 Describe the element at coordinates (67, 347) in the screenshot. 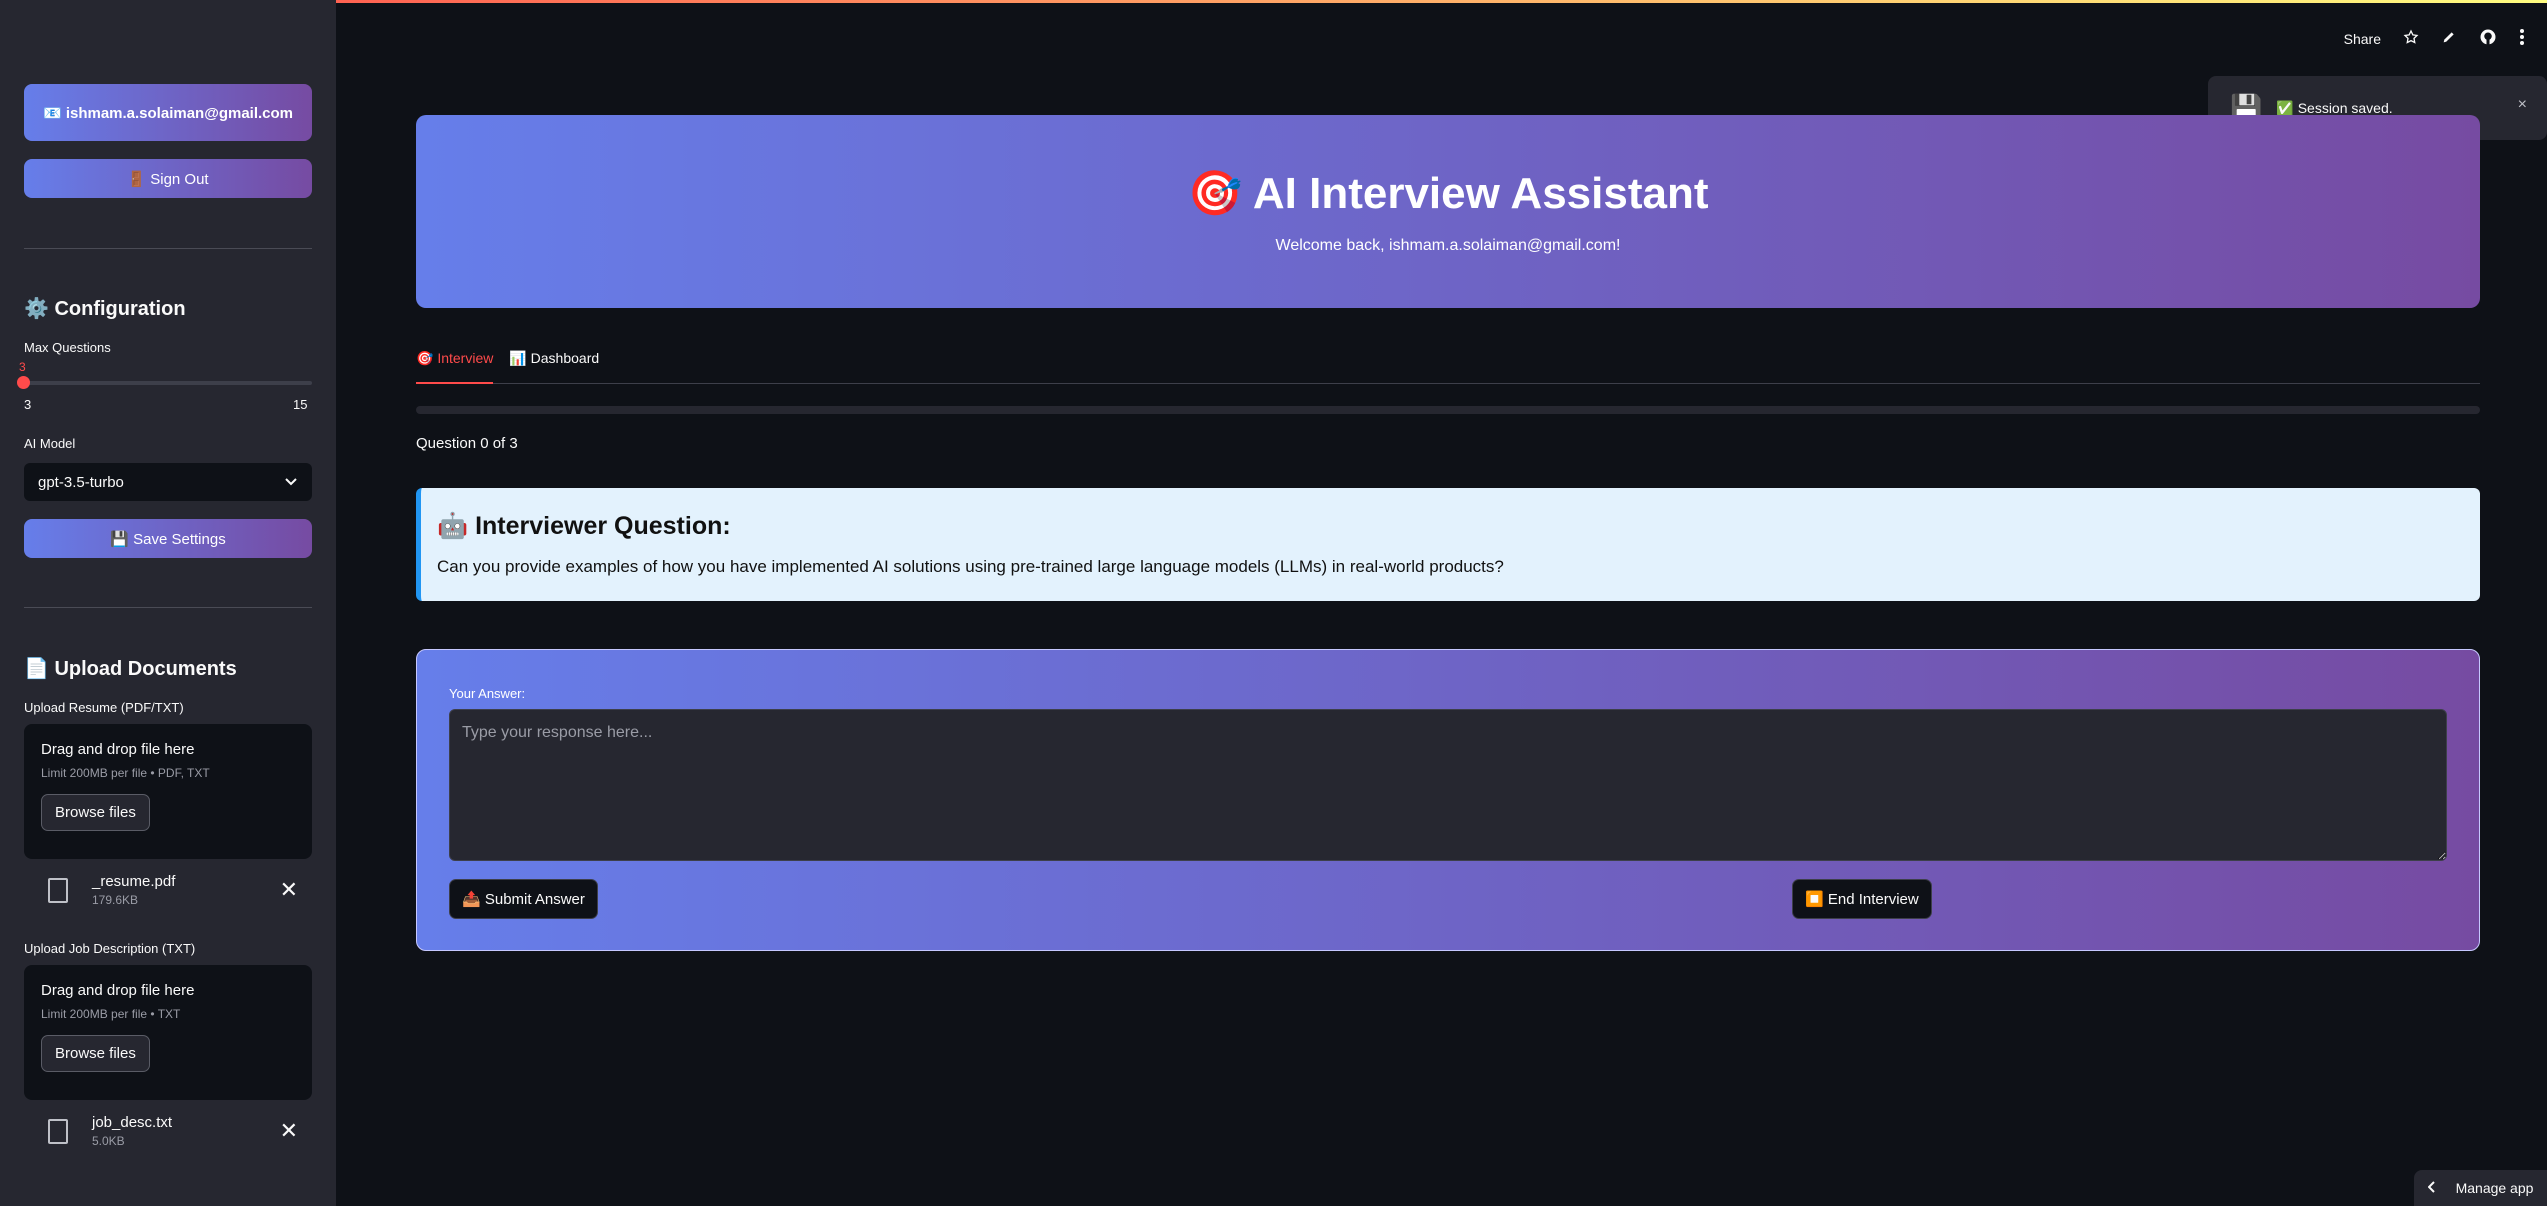

I see `max-questions-label: Max Questions` at that location.